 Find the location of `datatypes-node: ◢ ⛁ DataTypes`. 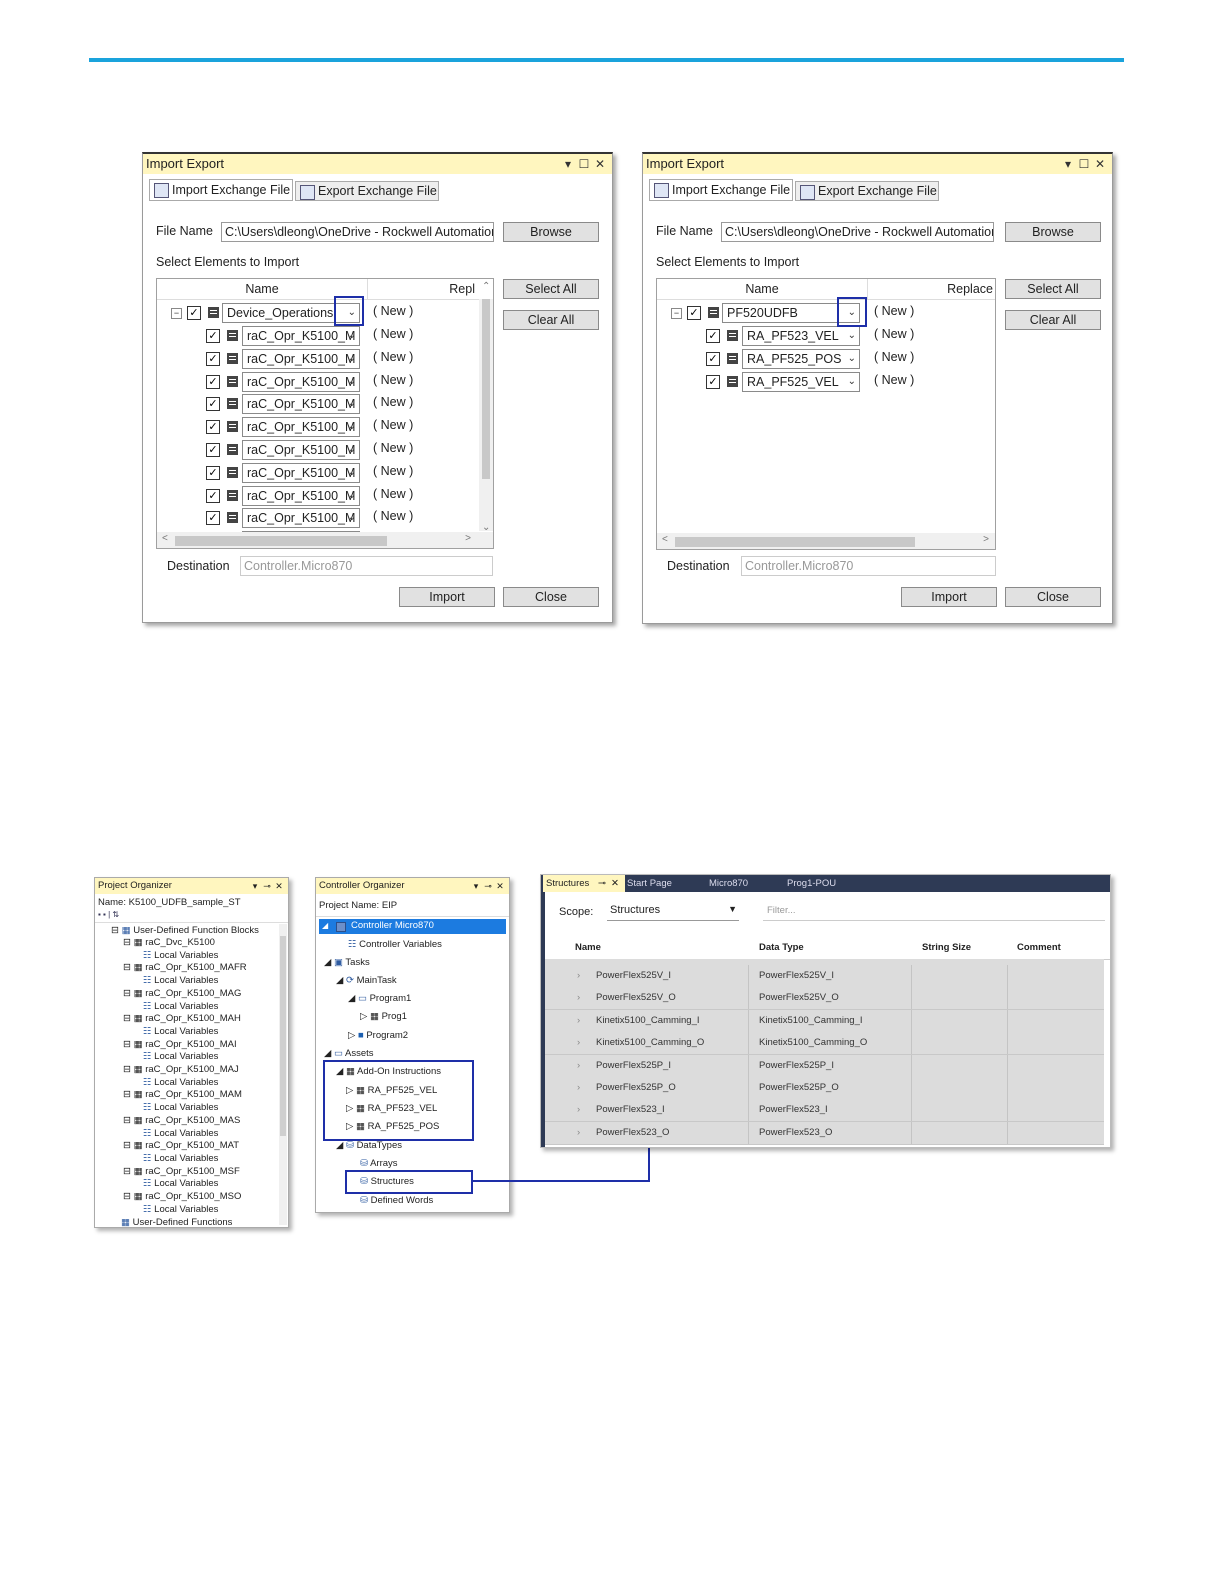

datatypes-node: ◢ ⛁ DataTypes is located at coordinates (369, 1146).